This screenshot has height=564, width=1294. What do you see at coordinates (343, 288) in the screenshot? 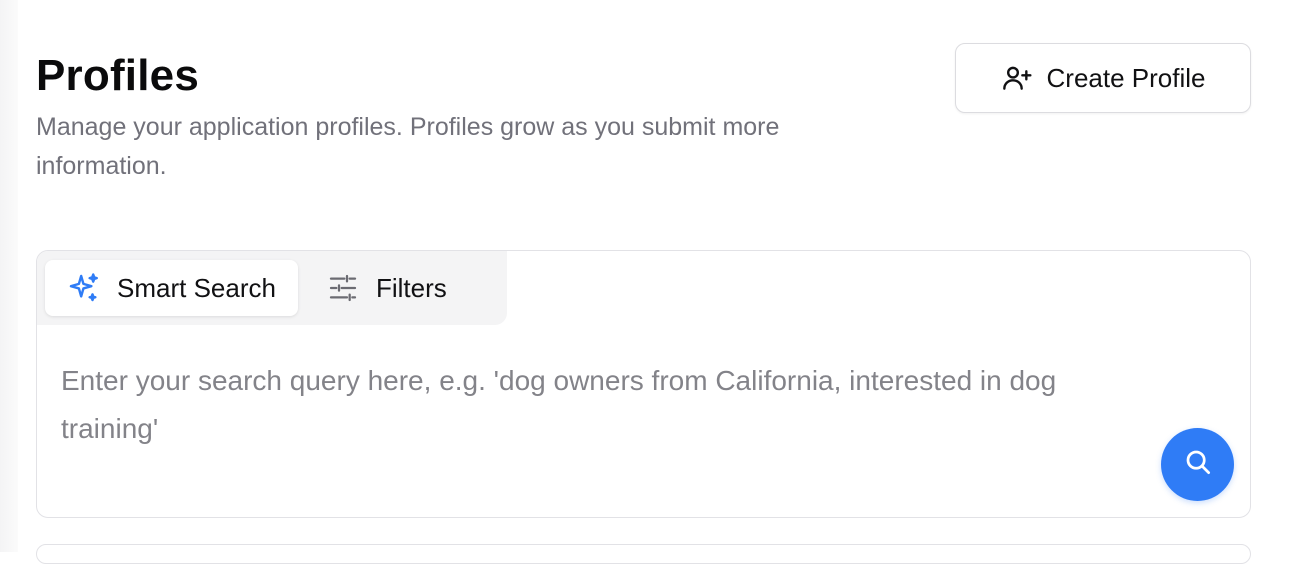
I see `sliders-icon` at bounding box center [343, 288].